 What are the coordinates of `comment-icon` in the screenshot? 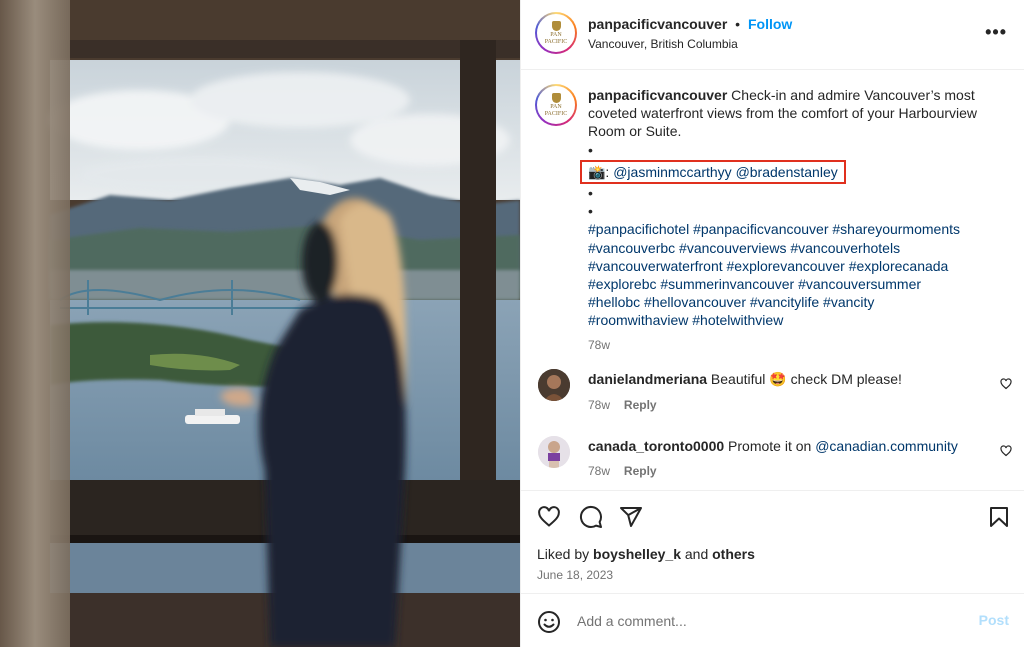 It's located at (591, 517).